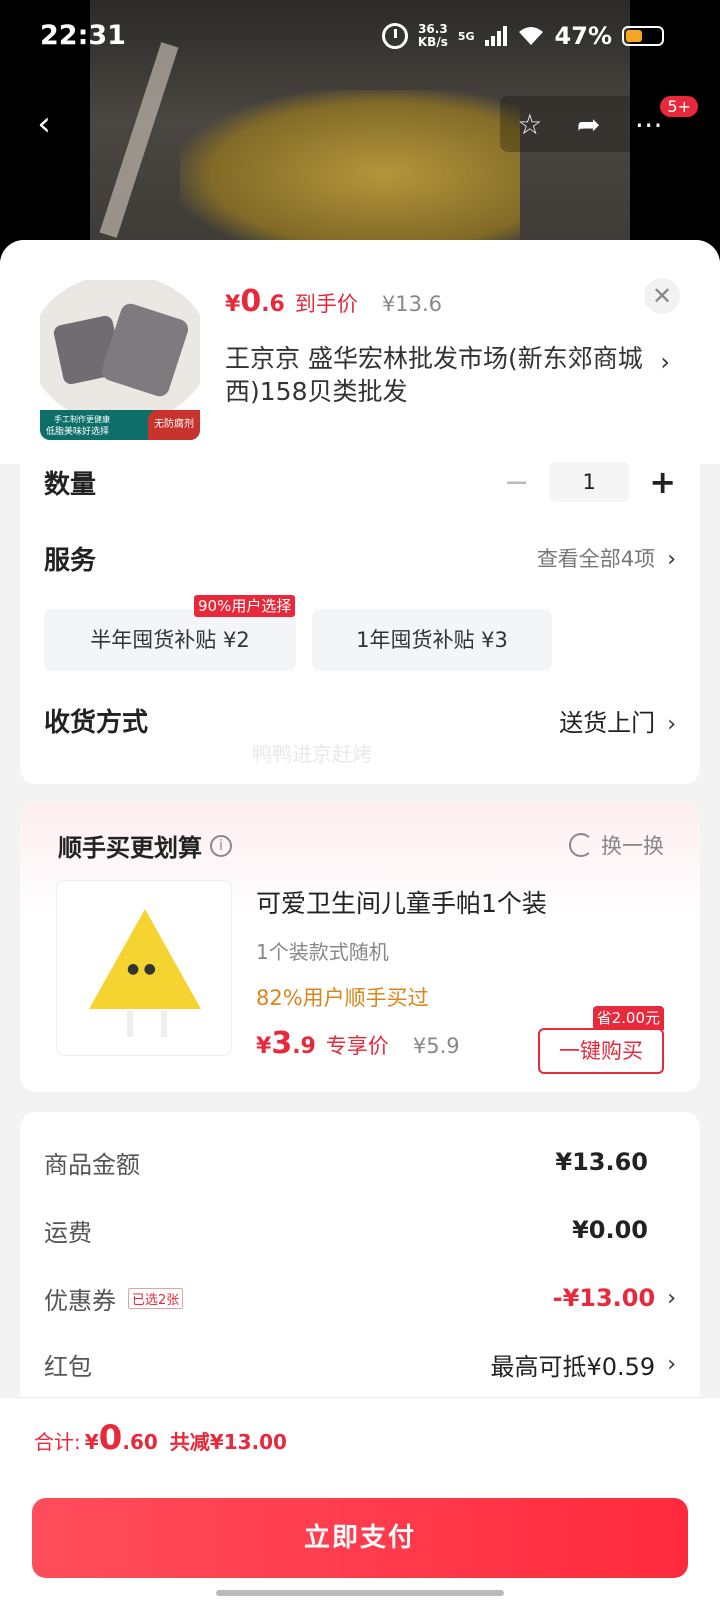 This screenshot has width=720, height=1600. I want to click on addon-original-price: ¥5.9, so click(436, 1046).